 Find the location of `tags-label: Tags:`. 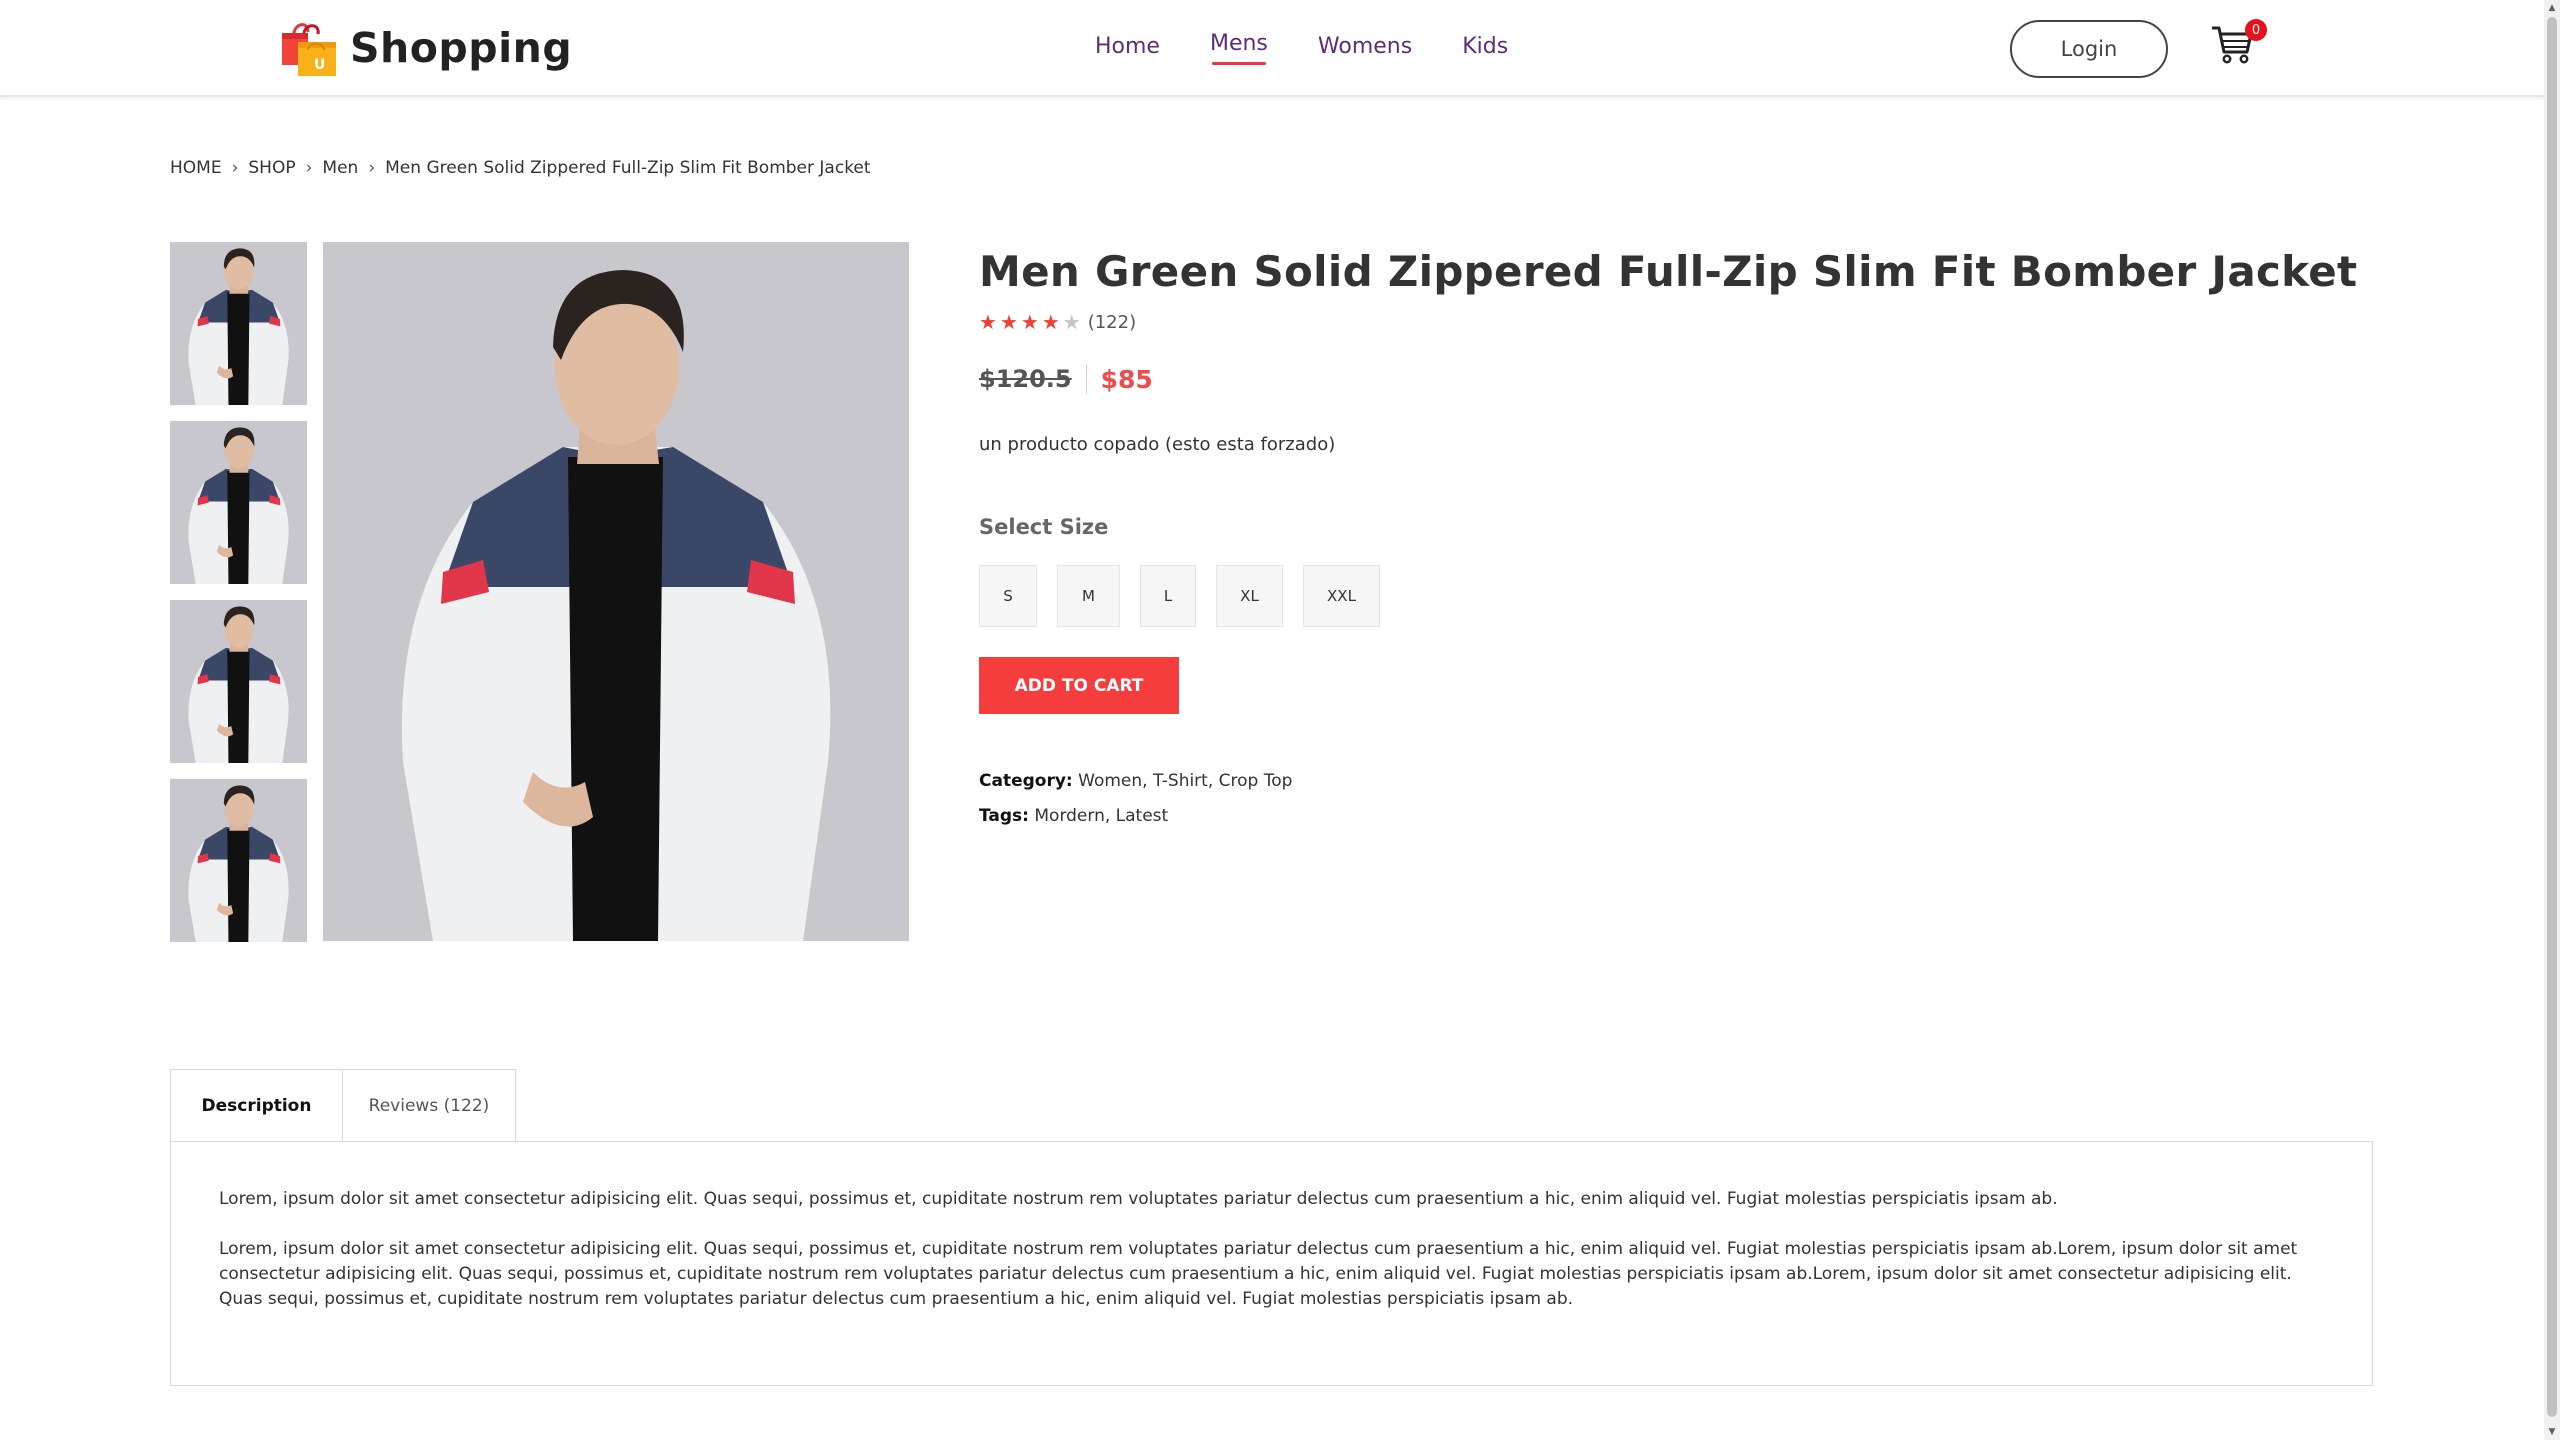

tags-label: Tags: is located at coordinates (1004, 816).